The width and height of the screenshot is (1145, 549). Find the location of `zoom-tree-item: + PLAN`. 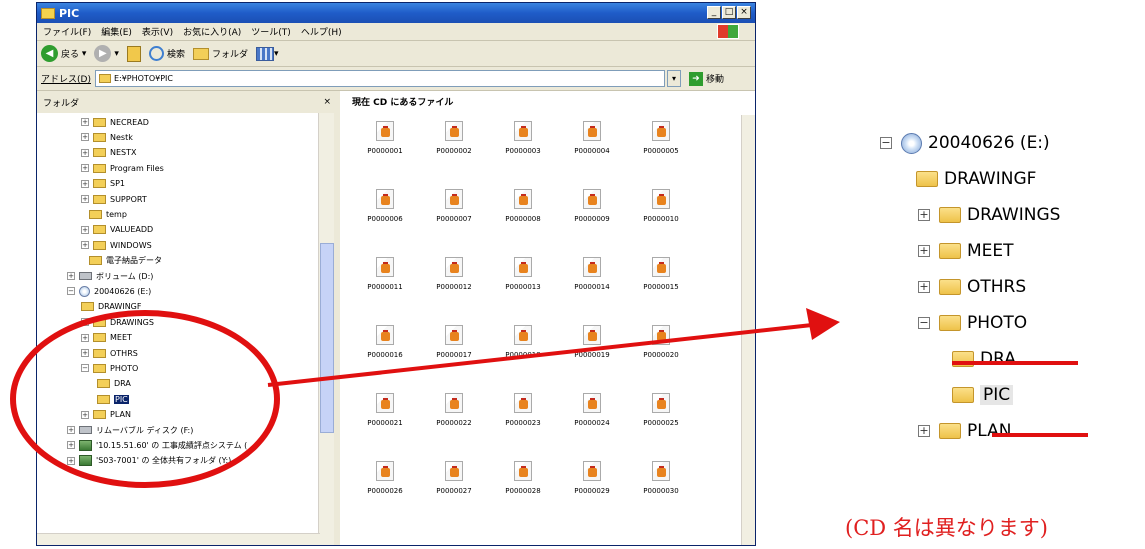

zoom-tree-item: + PLAN is located at coordinates (964, 431).